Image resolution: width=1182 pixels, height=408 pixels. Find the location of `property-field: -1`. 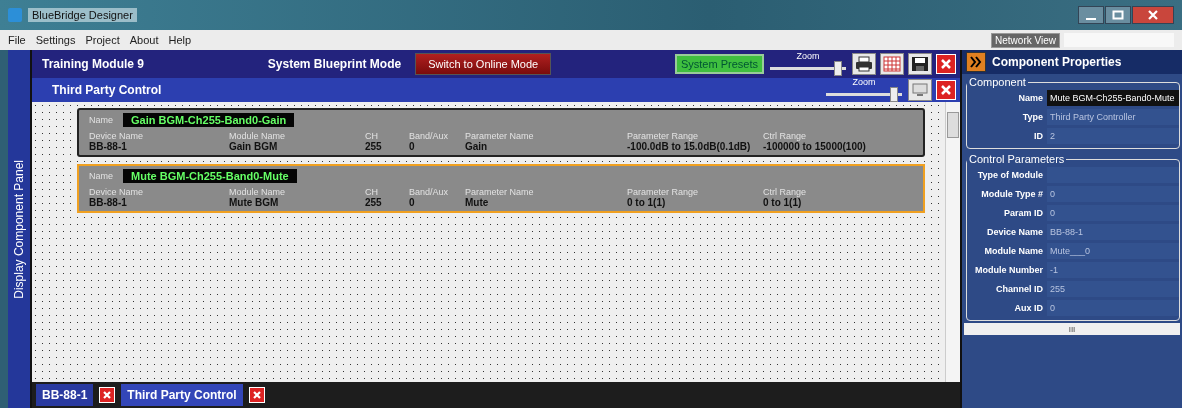

property-field: -1 is located at coordinates (1113, 269).